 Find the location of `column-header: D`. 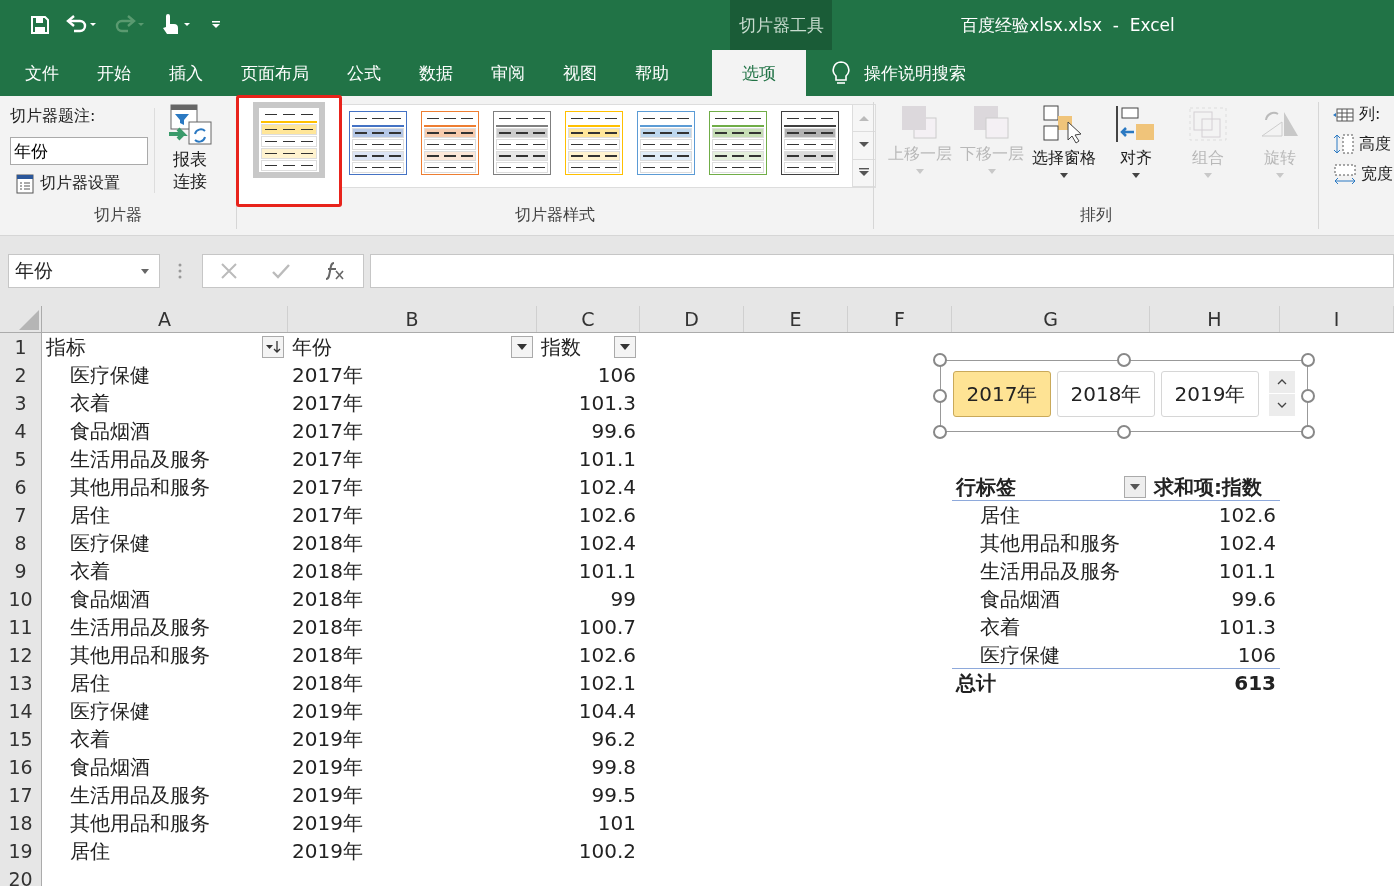

column-header: D is located at coordinates (692, 319).